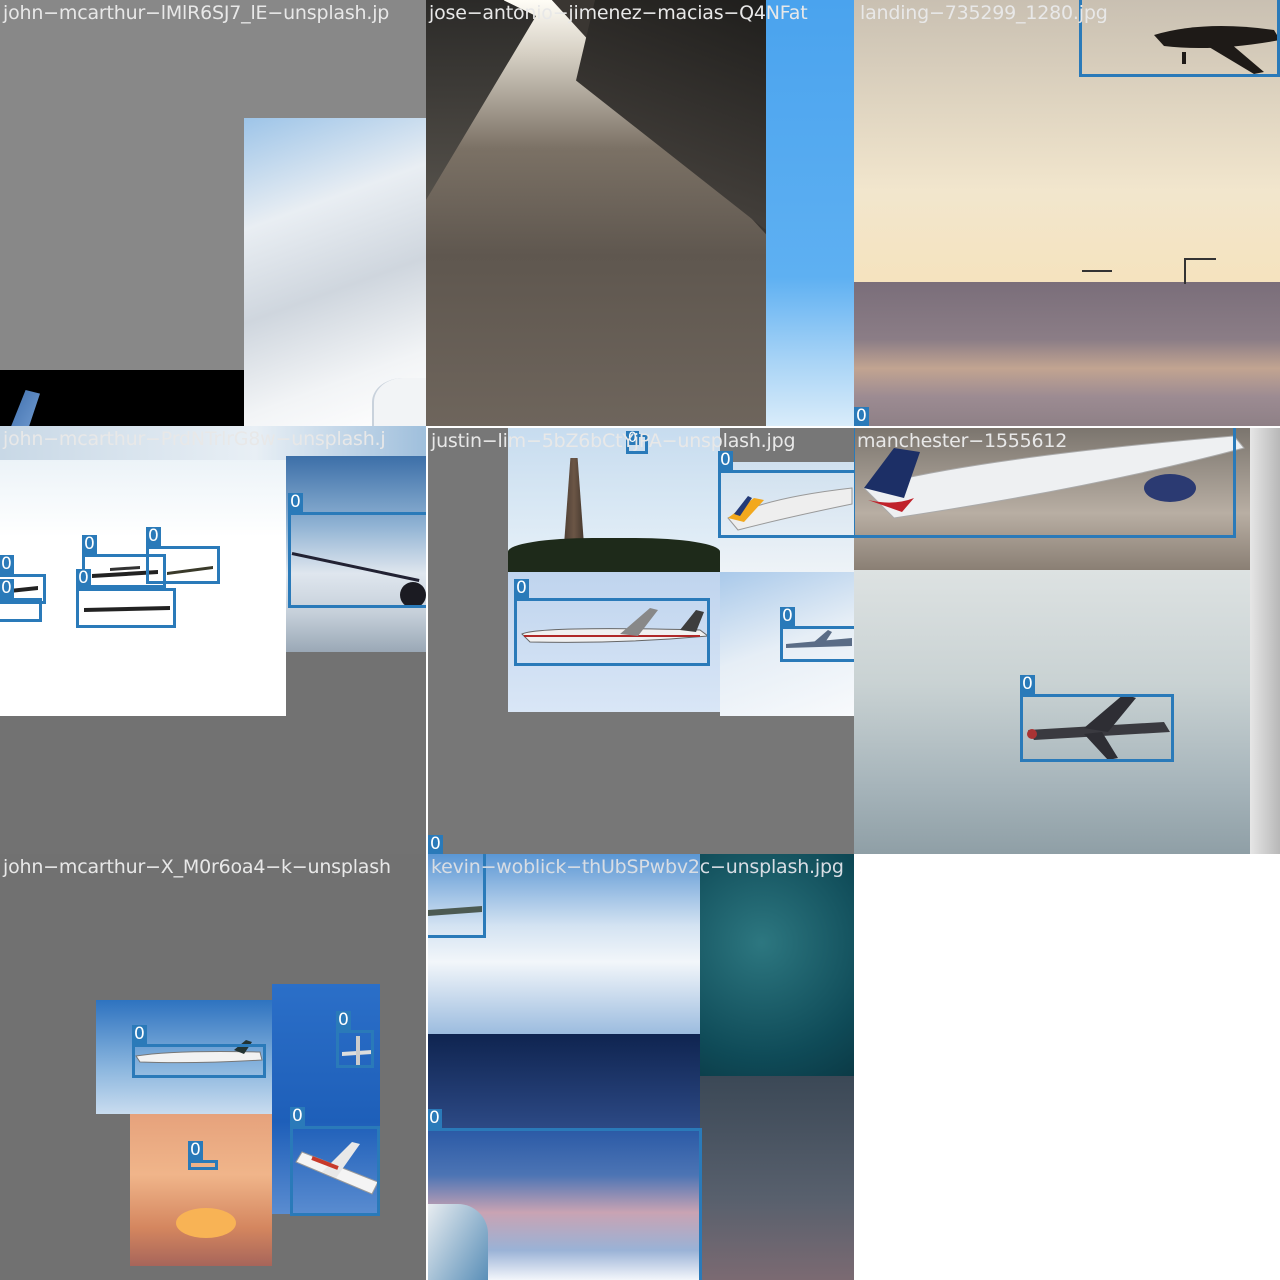 This screenshot has height=1280, width=1280. What do you see at coordinates (777, 965) in the screenshot?
I see `ocean-photo` at bounding box center [777, 965].